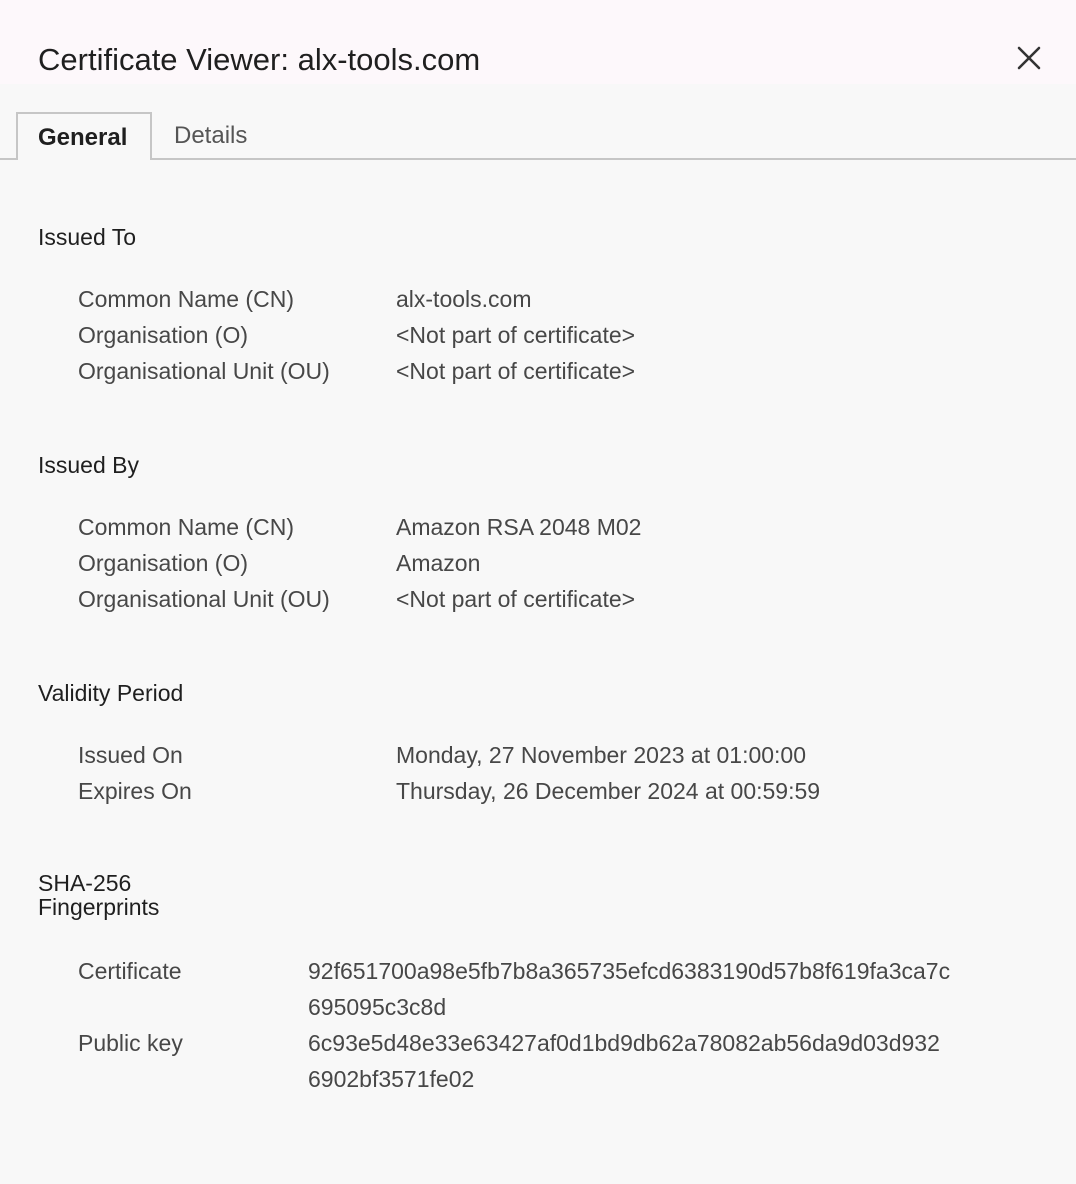  I want to click on section-heading-fingerprints-line1: SHA-256, so click(85, 883).